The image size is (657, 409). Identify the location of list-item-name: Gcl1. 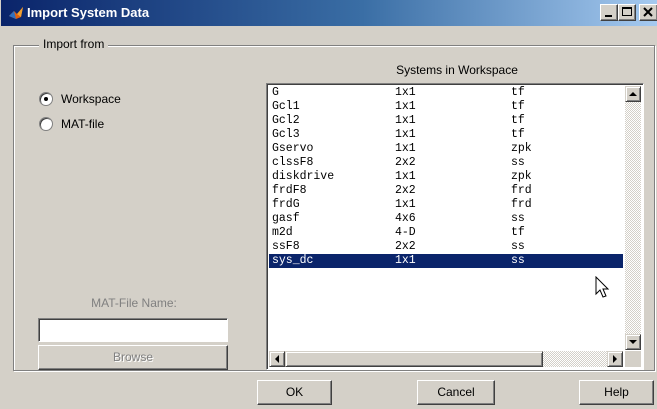
(286, 106).